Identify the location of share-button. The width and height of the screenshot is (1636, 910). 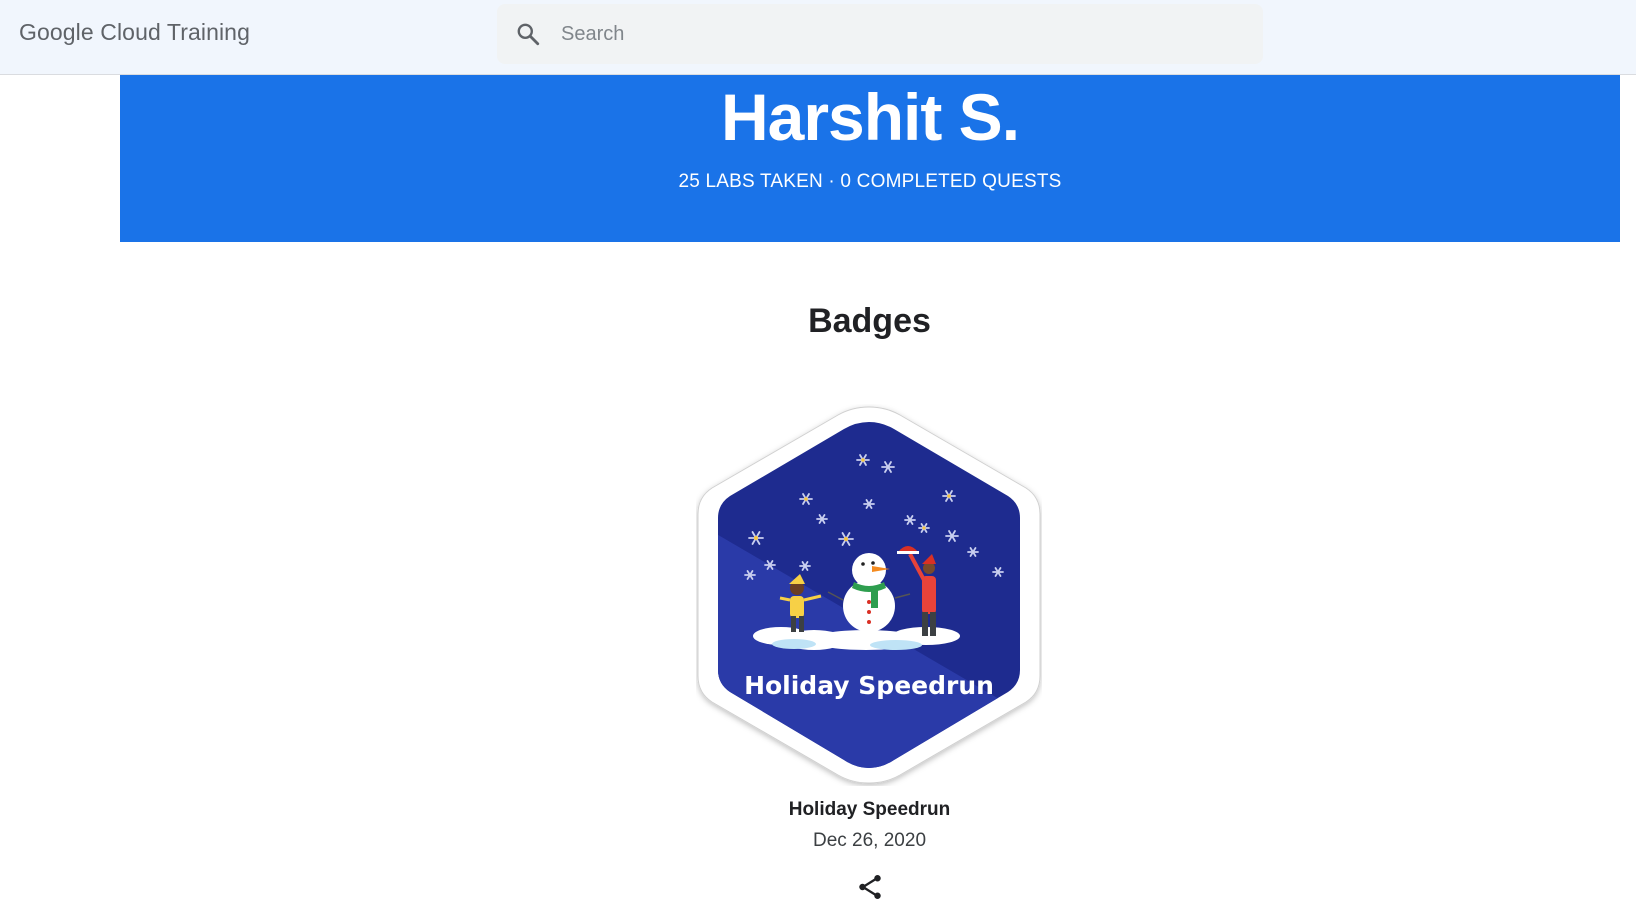
(870, 887).